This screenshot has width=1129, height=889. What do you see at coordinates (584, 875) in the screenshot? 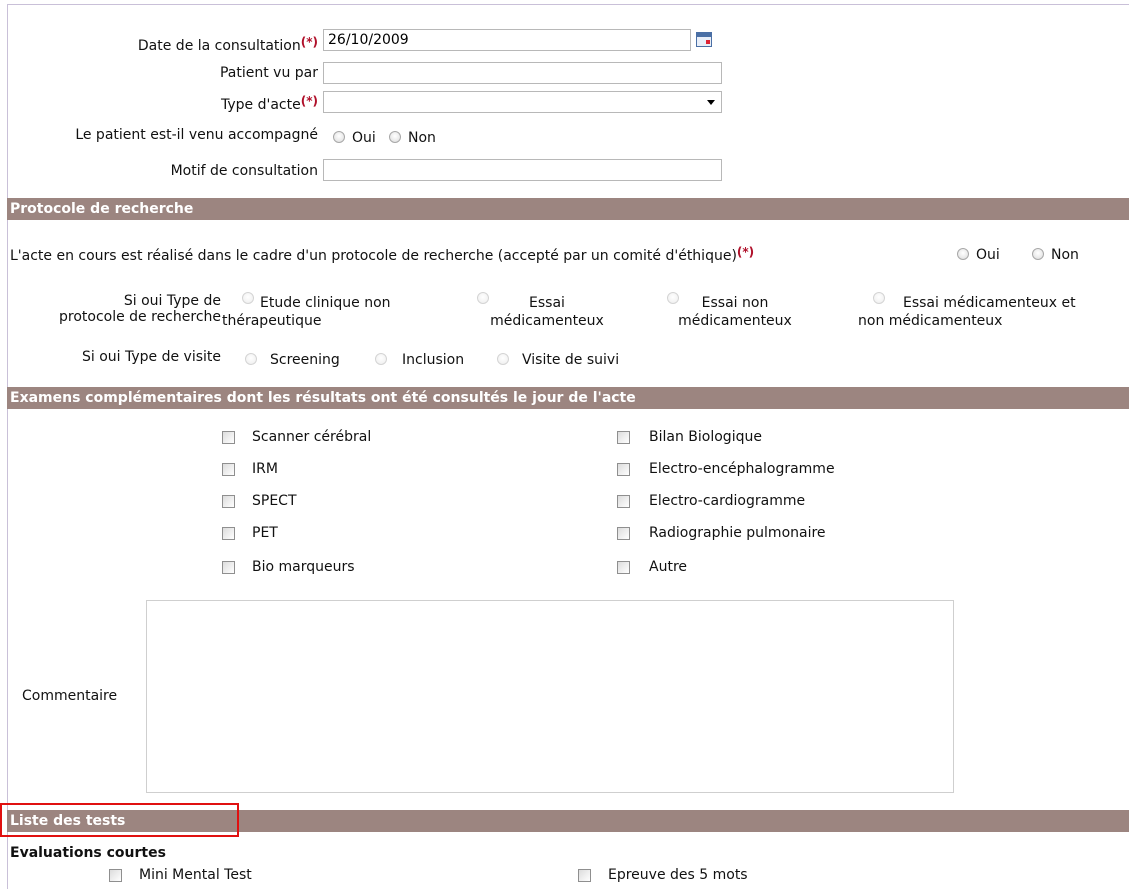
I see `test-5words-checkbox` at bounding box center [584, 875].